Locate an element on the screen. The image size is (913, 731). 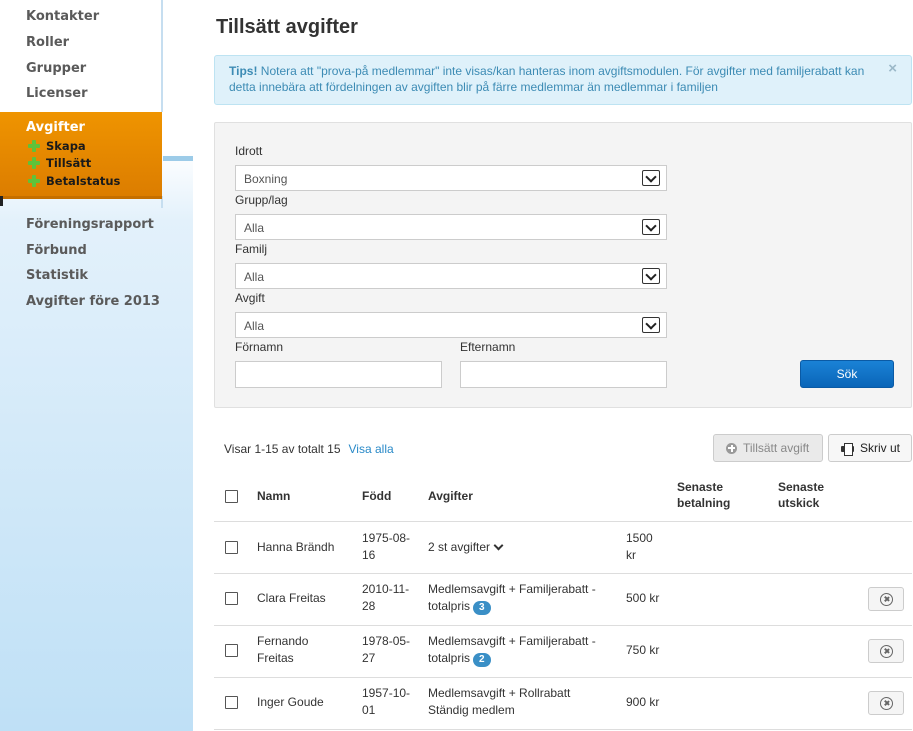
column-header-born: Född is located at coordinates (376, 496).